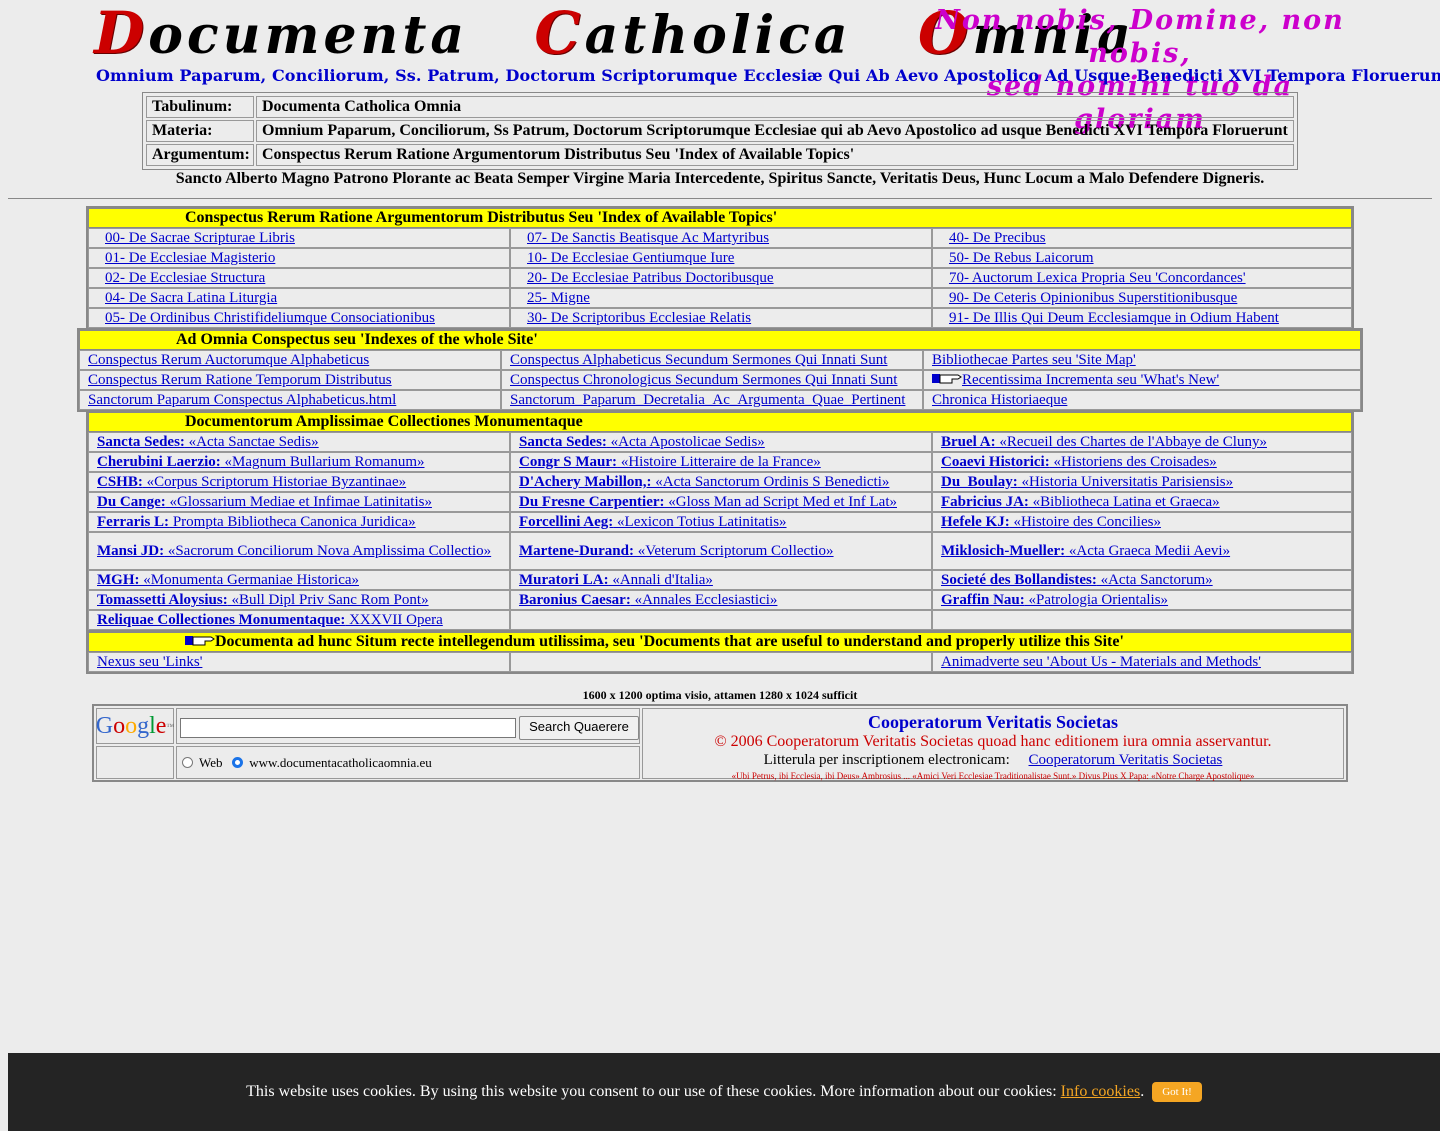 Image resolution: width=1440 pixels, height=1131 pixels. I want to click on collection-link: Sancta Sedes: «Acta Sanctae Sedis», so click(208, 442).